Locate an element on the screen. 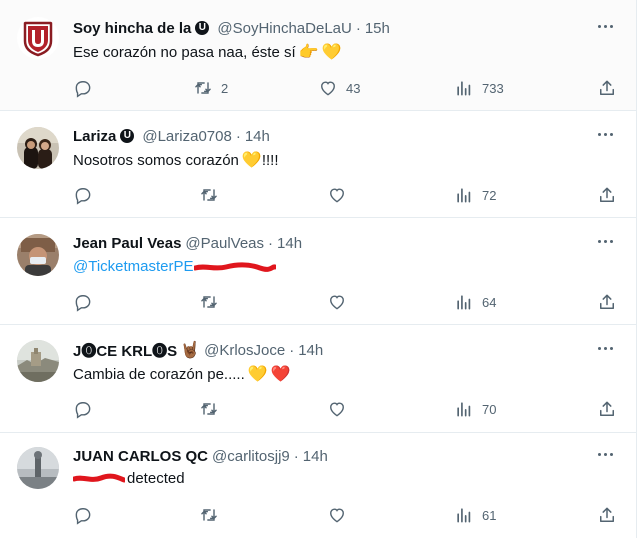 The height and width of the screenshot is (538, 640). views-button: 733 is located at coordinates (479, 88).